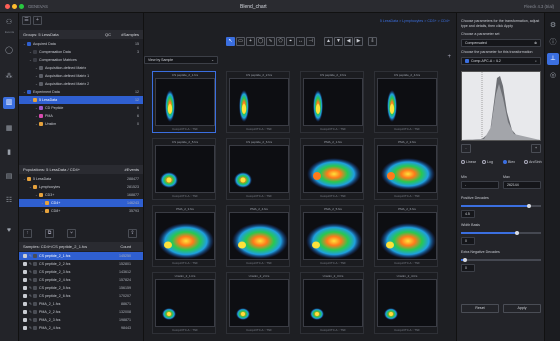 Image resolution: width=560 pixels, height=341 pixels. What do you see at coordinates (81, 124) in the screenshot?
I see `tree-row: ⌄ Unstim 0` at bounding box center [81, 124].